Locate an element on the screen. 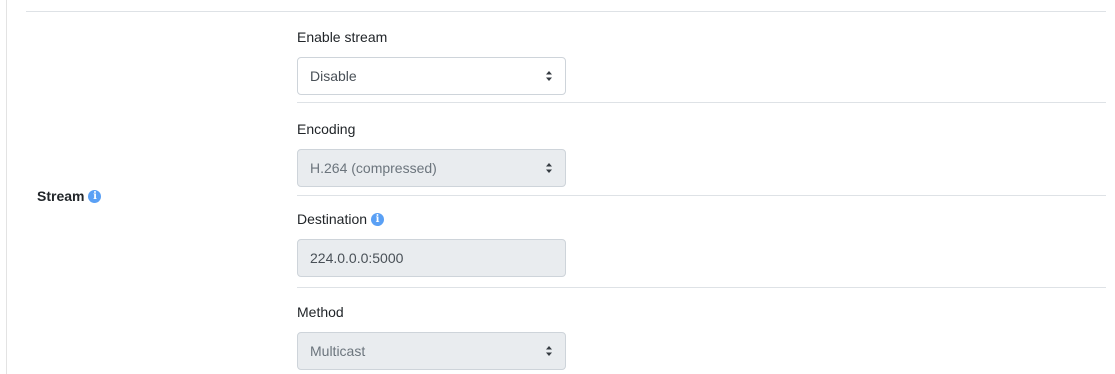 The height and width of the screenshot is (374, 1115). destination-input: 224.0.0.0:5000 is located at coordinates (431, 258).